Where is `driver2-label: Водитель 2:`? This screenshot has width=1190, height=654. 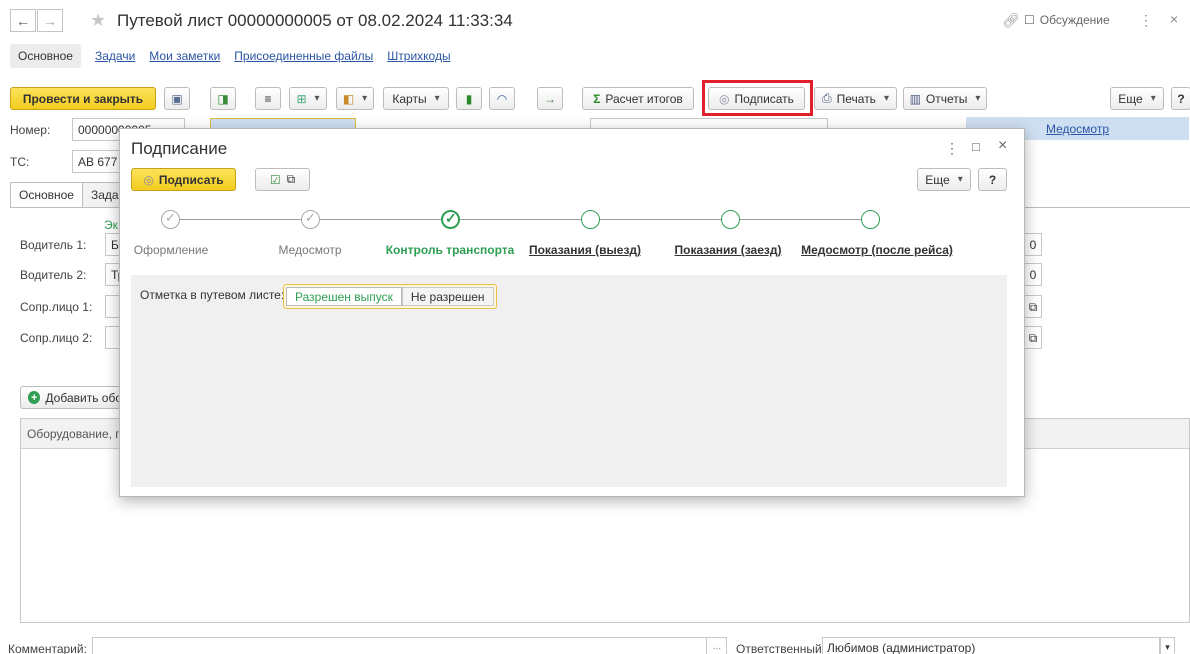
driver2-label: Водитель 2: is located at coordinates (53, 275).